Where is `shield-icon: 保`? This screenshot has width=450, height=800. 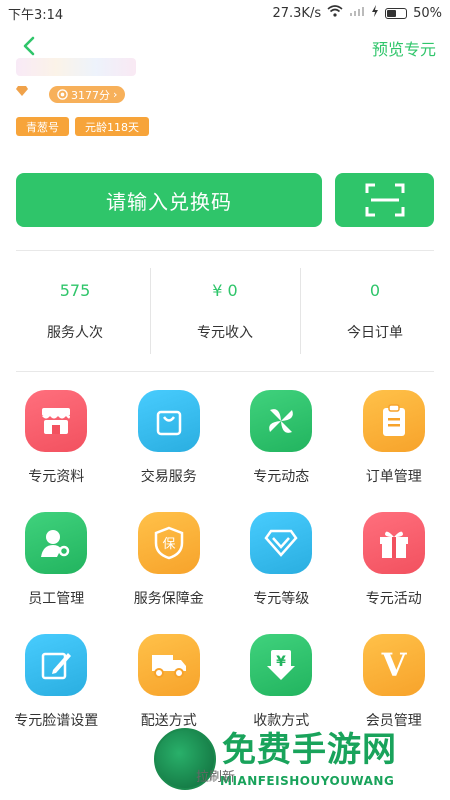 shield-icon: 保 is located at coordinates (168, 543).